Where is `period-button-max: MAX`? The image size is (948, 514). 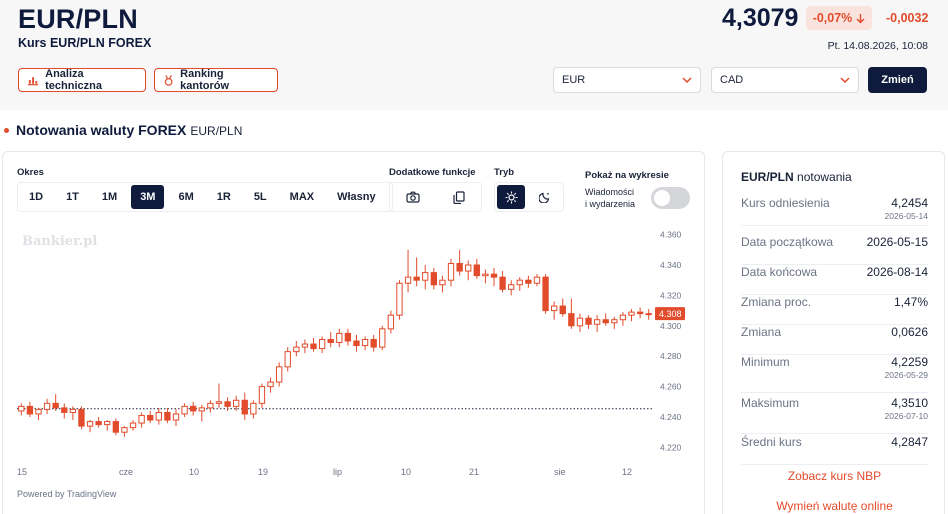 period-button-max: MAX is located at coordinates (302, 197).